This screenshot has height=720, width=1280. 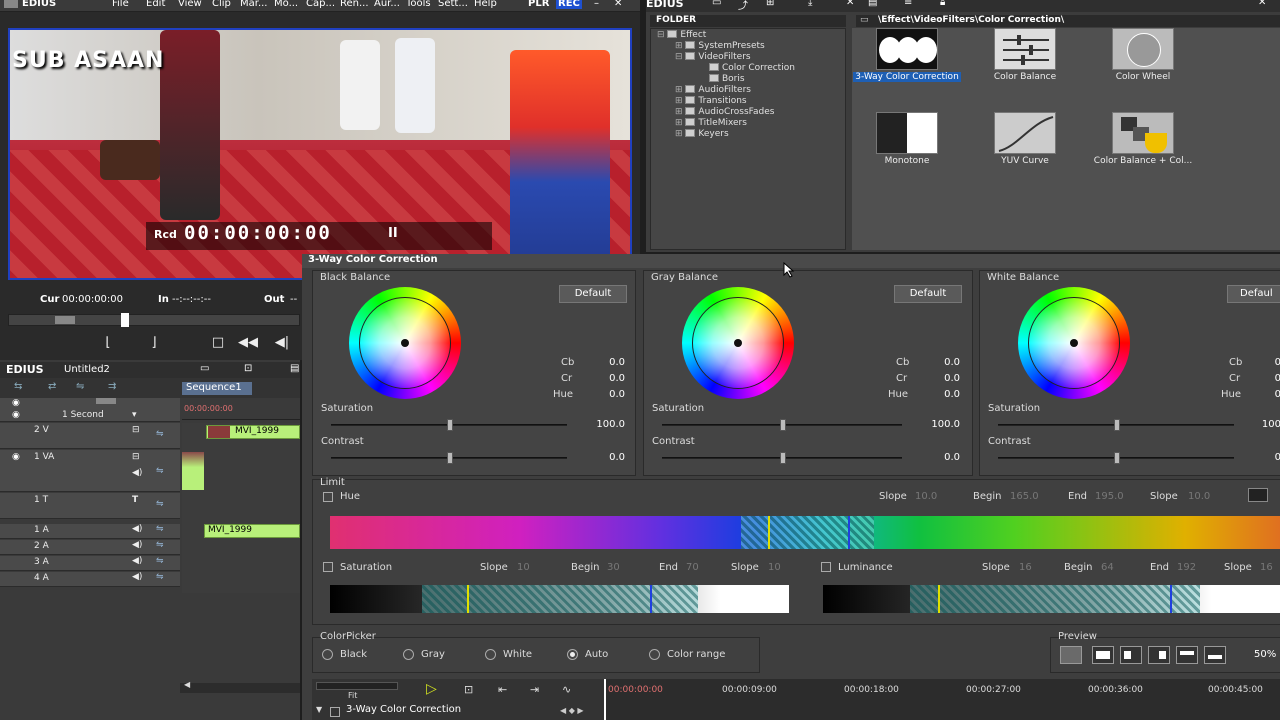 What do you see at coordinates (431, 689) in the screenshot?
I see `play-icon: ▷` at bounding box center [431, 689].